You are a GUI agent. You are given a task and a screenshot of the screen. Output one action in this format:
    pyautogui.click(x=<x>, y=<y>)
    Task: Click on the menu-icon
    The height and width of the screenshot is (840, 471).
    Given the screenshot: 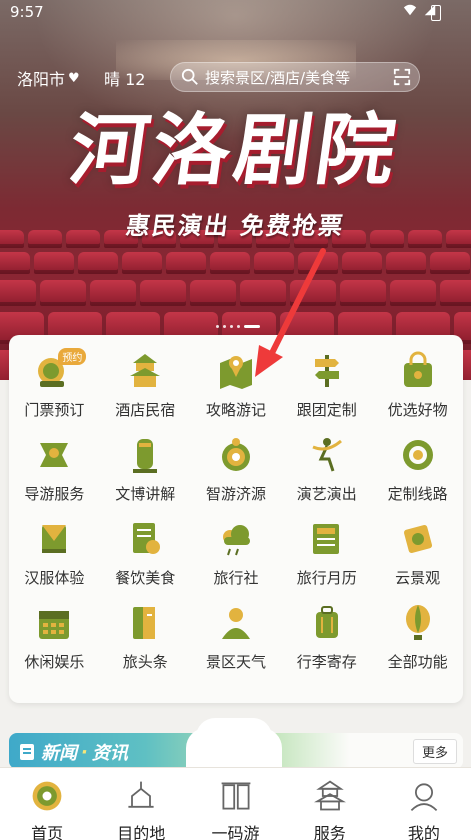 What is the action you would take?
    pyautogui.click(x=145, y=539)
    